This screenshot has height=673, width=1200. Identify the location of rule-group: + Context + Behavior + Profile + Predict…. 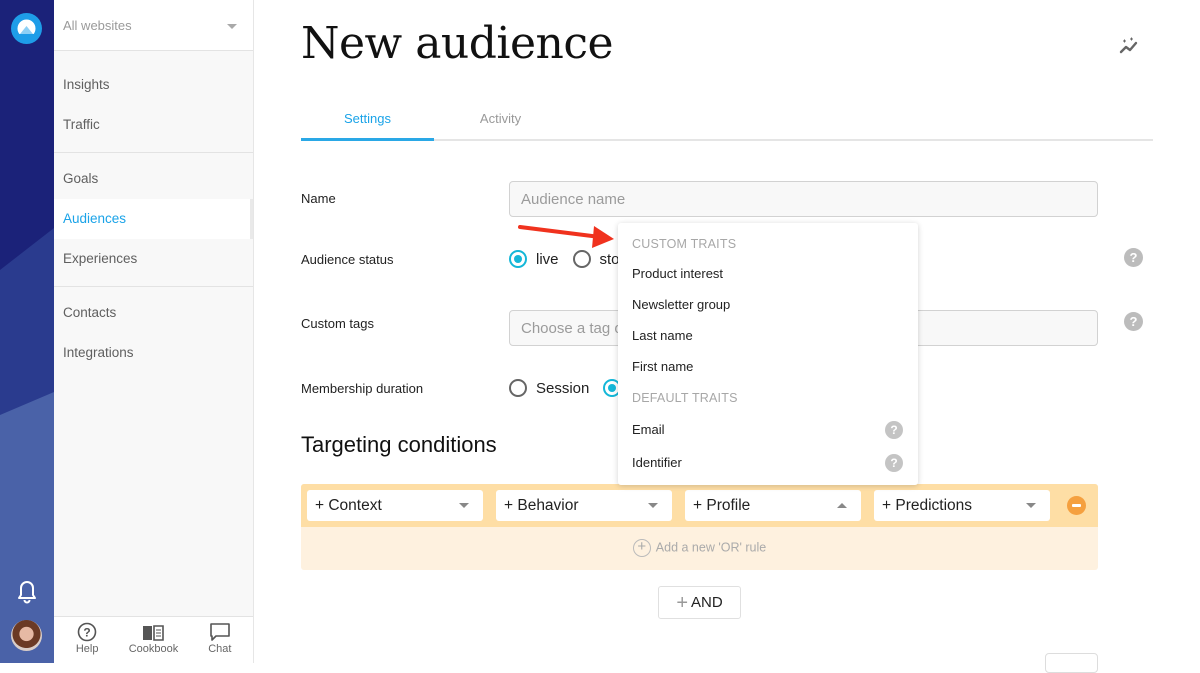
(699, 527).